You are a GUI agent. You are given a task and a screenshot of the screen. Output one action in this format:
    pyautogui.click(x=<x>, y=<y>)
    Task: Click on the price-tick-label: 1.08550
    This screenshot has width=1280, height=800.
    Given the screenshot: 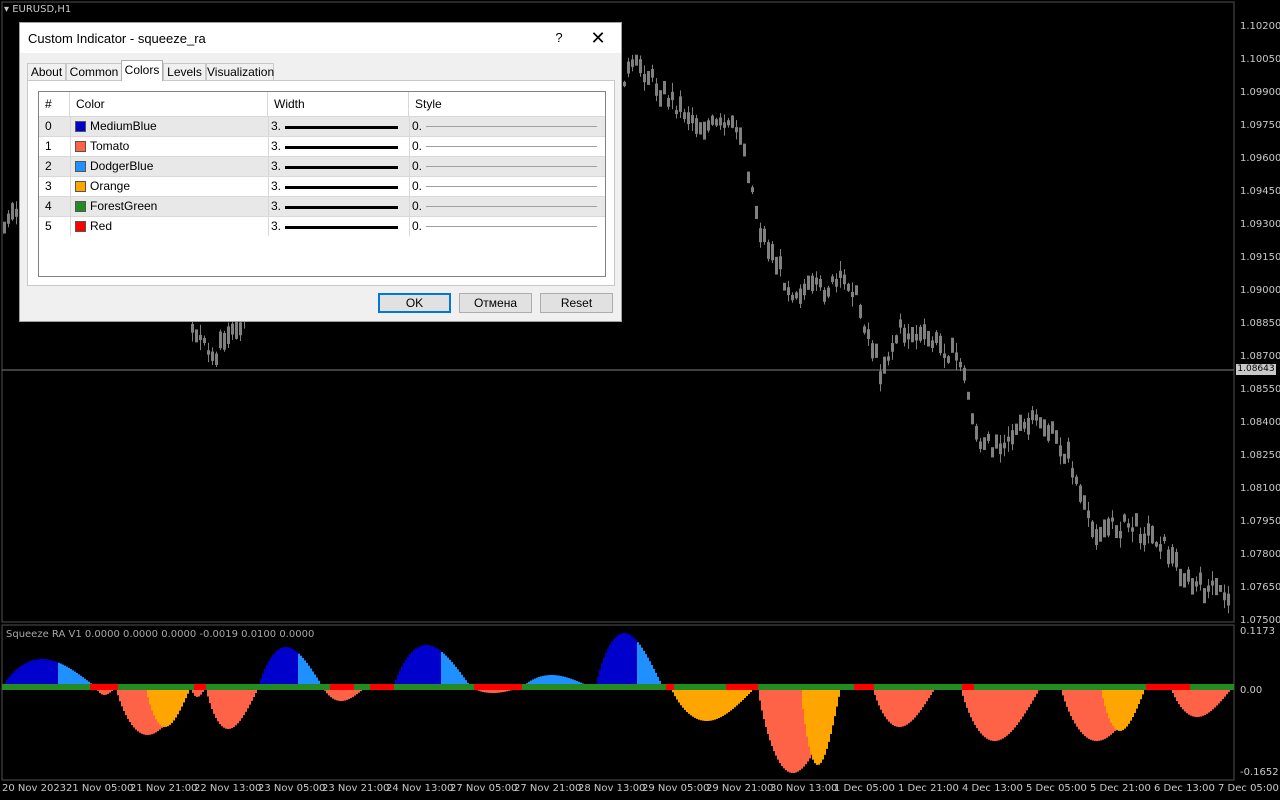 What is the action you would take?
    pyautogui.click(x=1260, y=389)
    